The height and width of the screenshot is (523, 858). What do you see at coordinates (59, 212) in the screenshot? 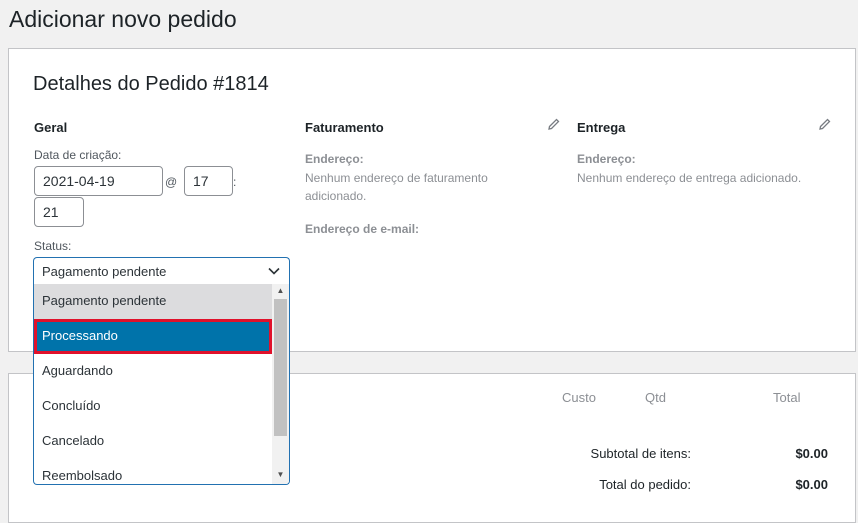
I see `minute-input` at bounding box center [59, 212].